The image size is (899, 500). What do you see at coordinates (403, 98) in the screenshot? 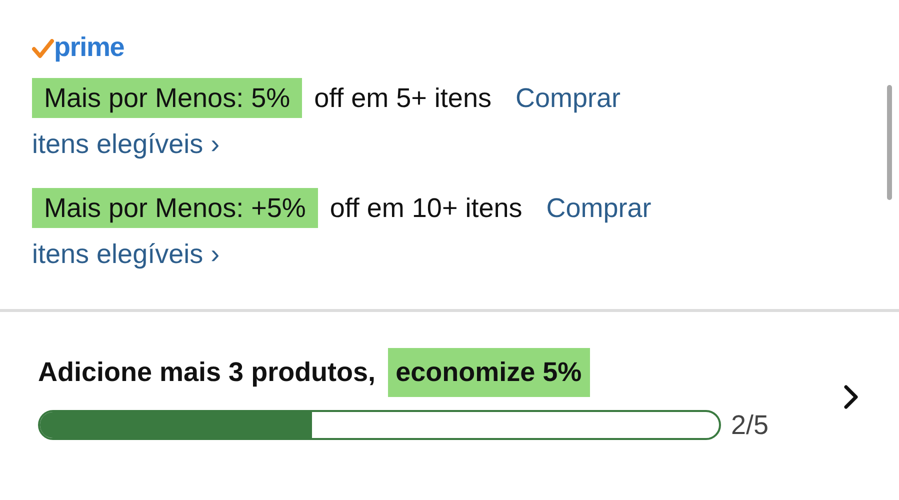
I see `deal-text: off em 5+ itens` at bounding box center [403, 98].